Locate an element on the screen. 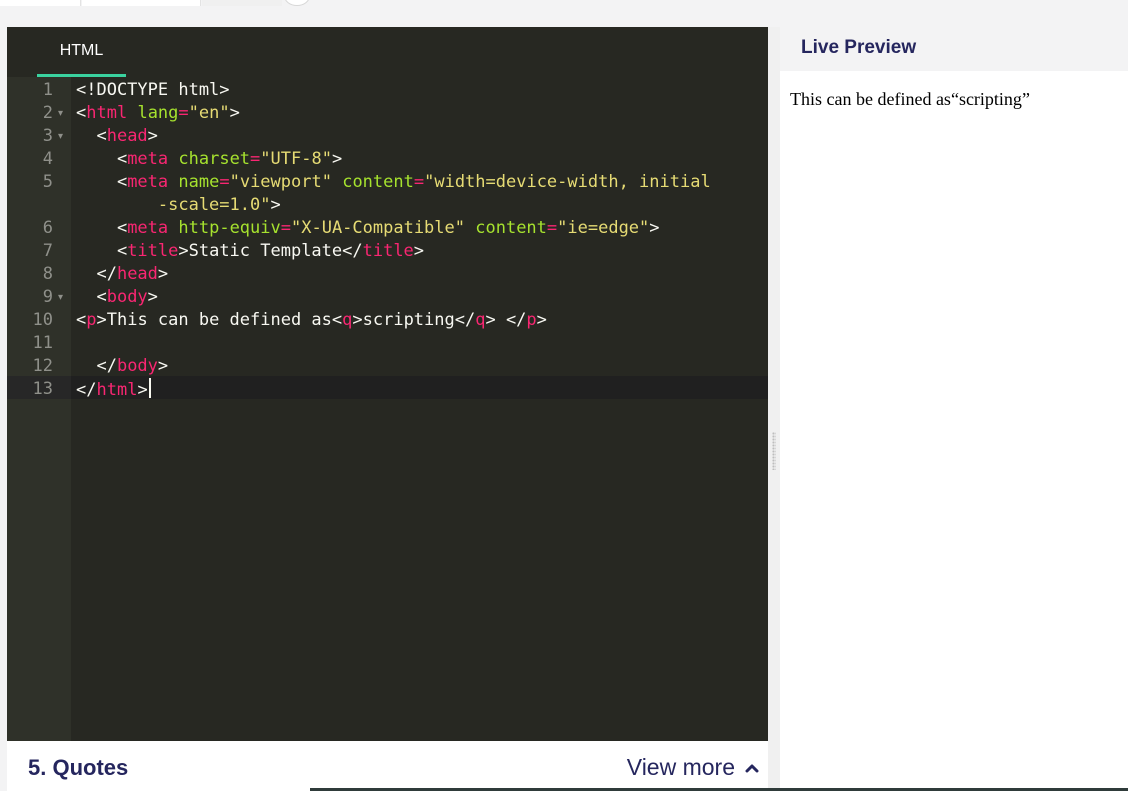  code-line: 13 </html> is located at coordinates (387, 388).